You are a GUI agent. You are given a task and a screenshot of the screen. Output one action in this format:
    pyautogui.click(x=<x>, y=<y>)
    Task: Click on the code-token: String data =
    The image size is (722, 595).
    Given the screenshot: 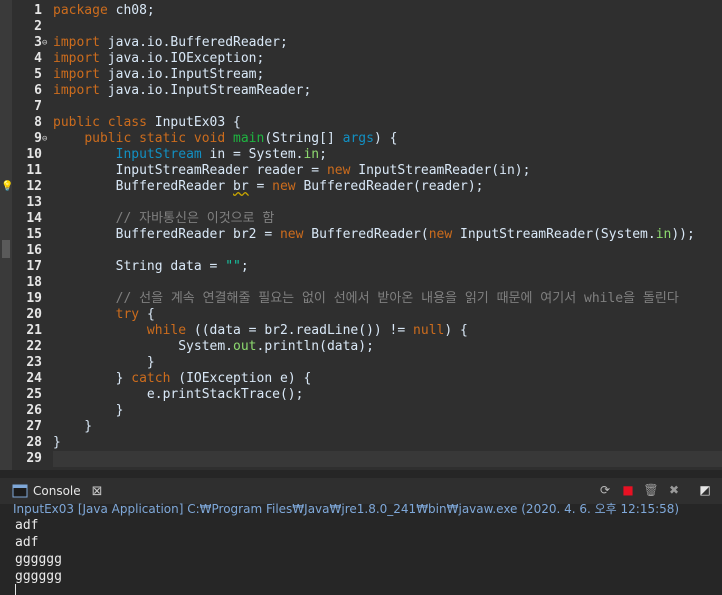 What is the action you would take?
    pyautogui.click(x=139, y=266)
    